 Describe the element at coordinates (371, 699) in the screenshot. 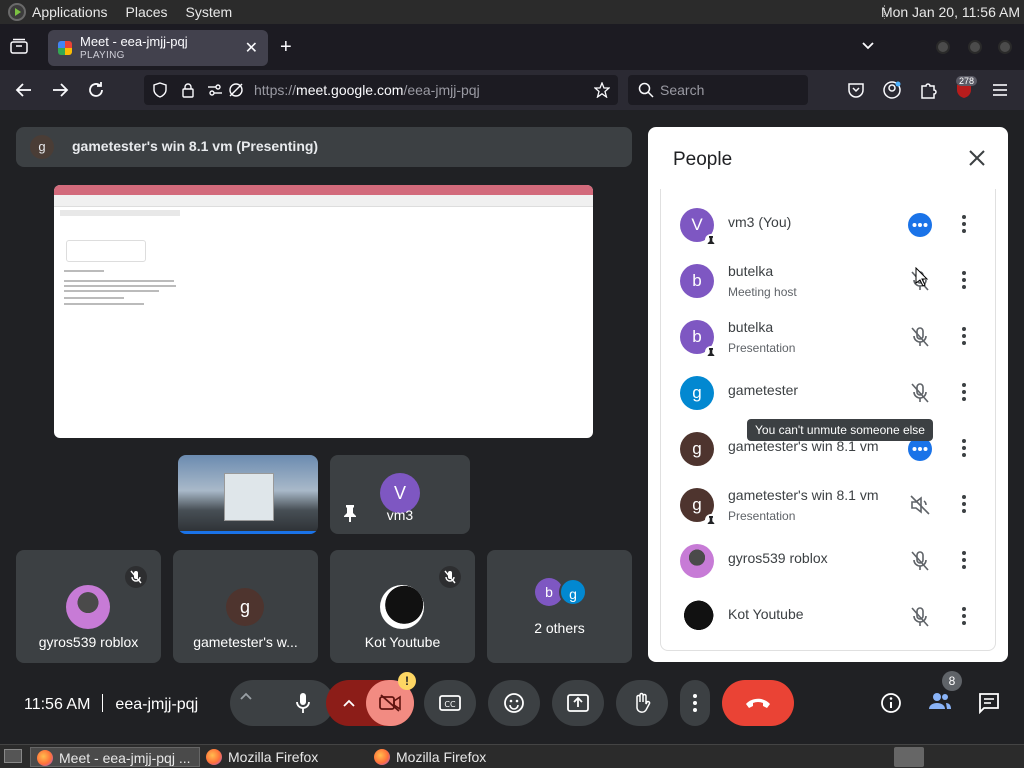

I see `camera-control-group: !` at that location.